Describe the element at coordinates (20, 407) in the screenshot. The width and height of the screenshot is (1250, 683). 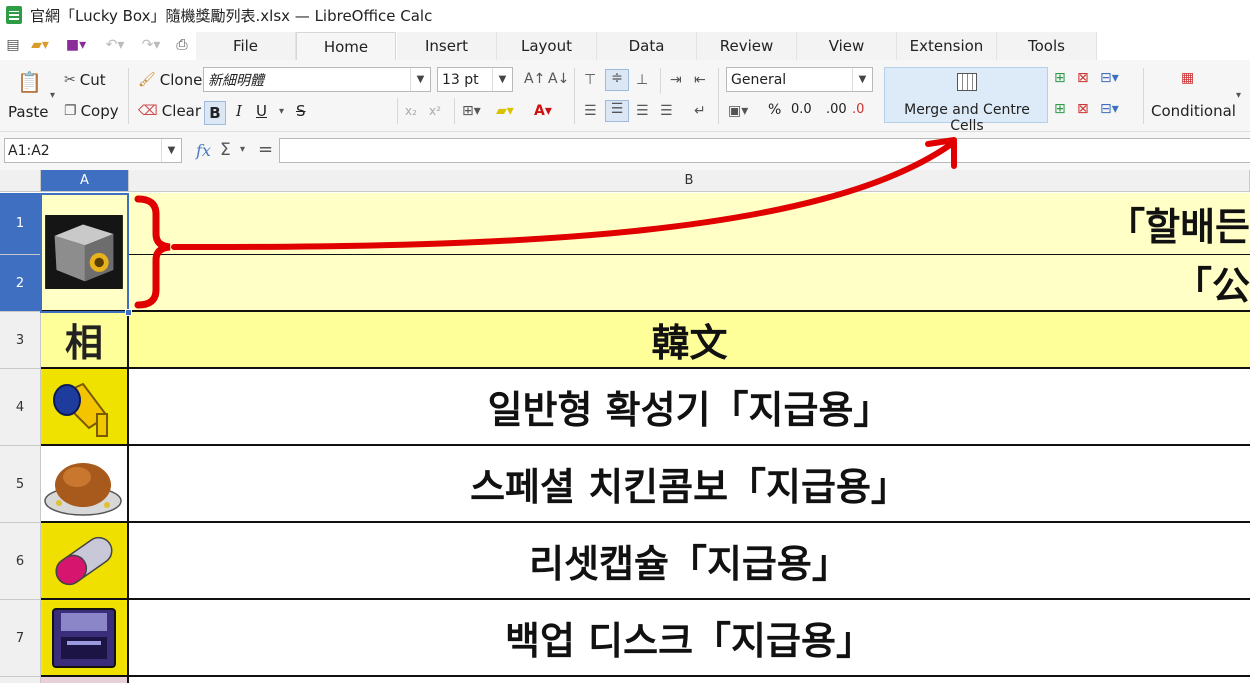
I see `row-header-4: 4` at that location.